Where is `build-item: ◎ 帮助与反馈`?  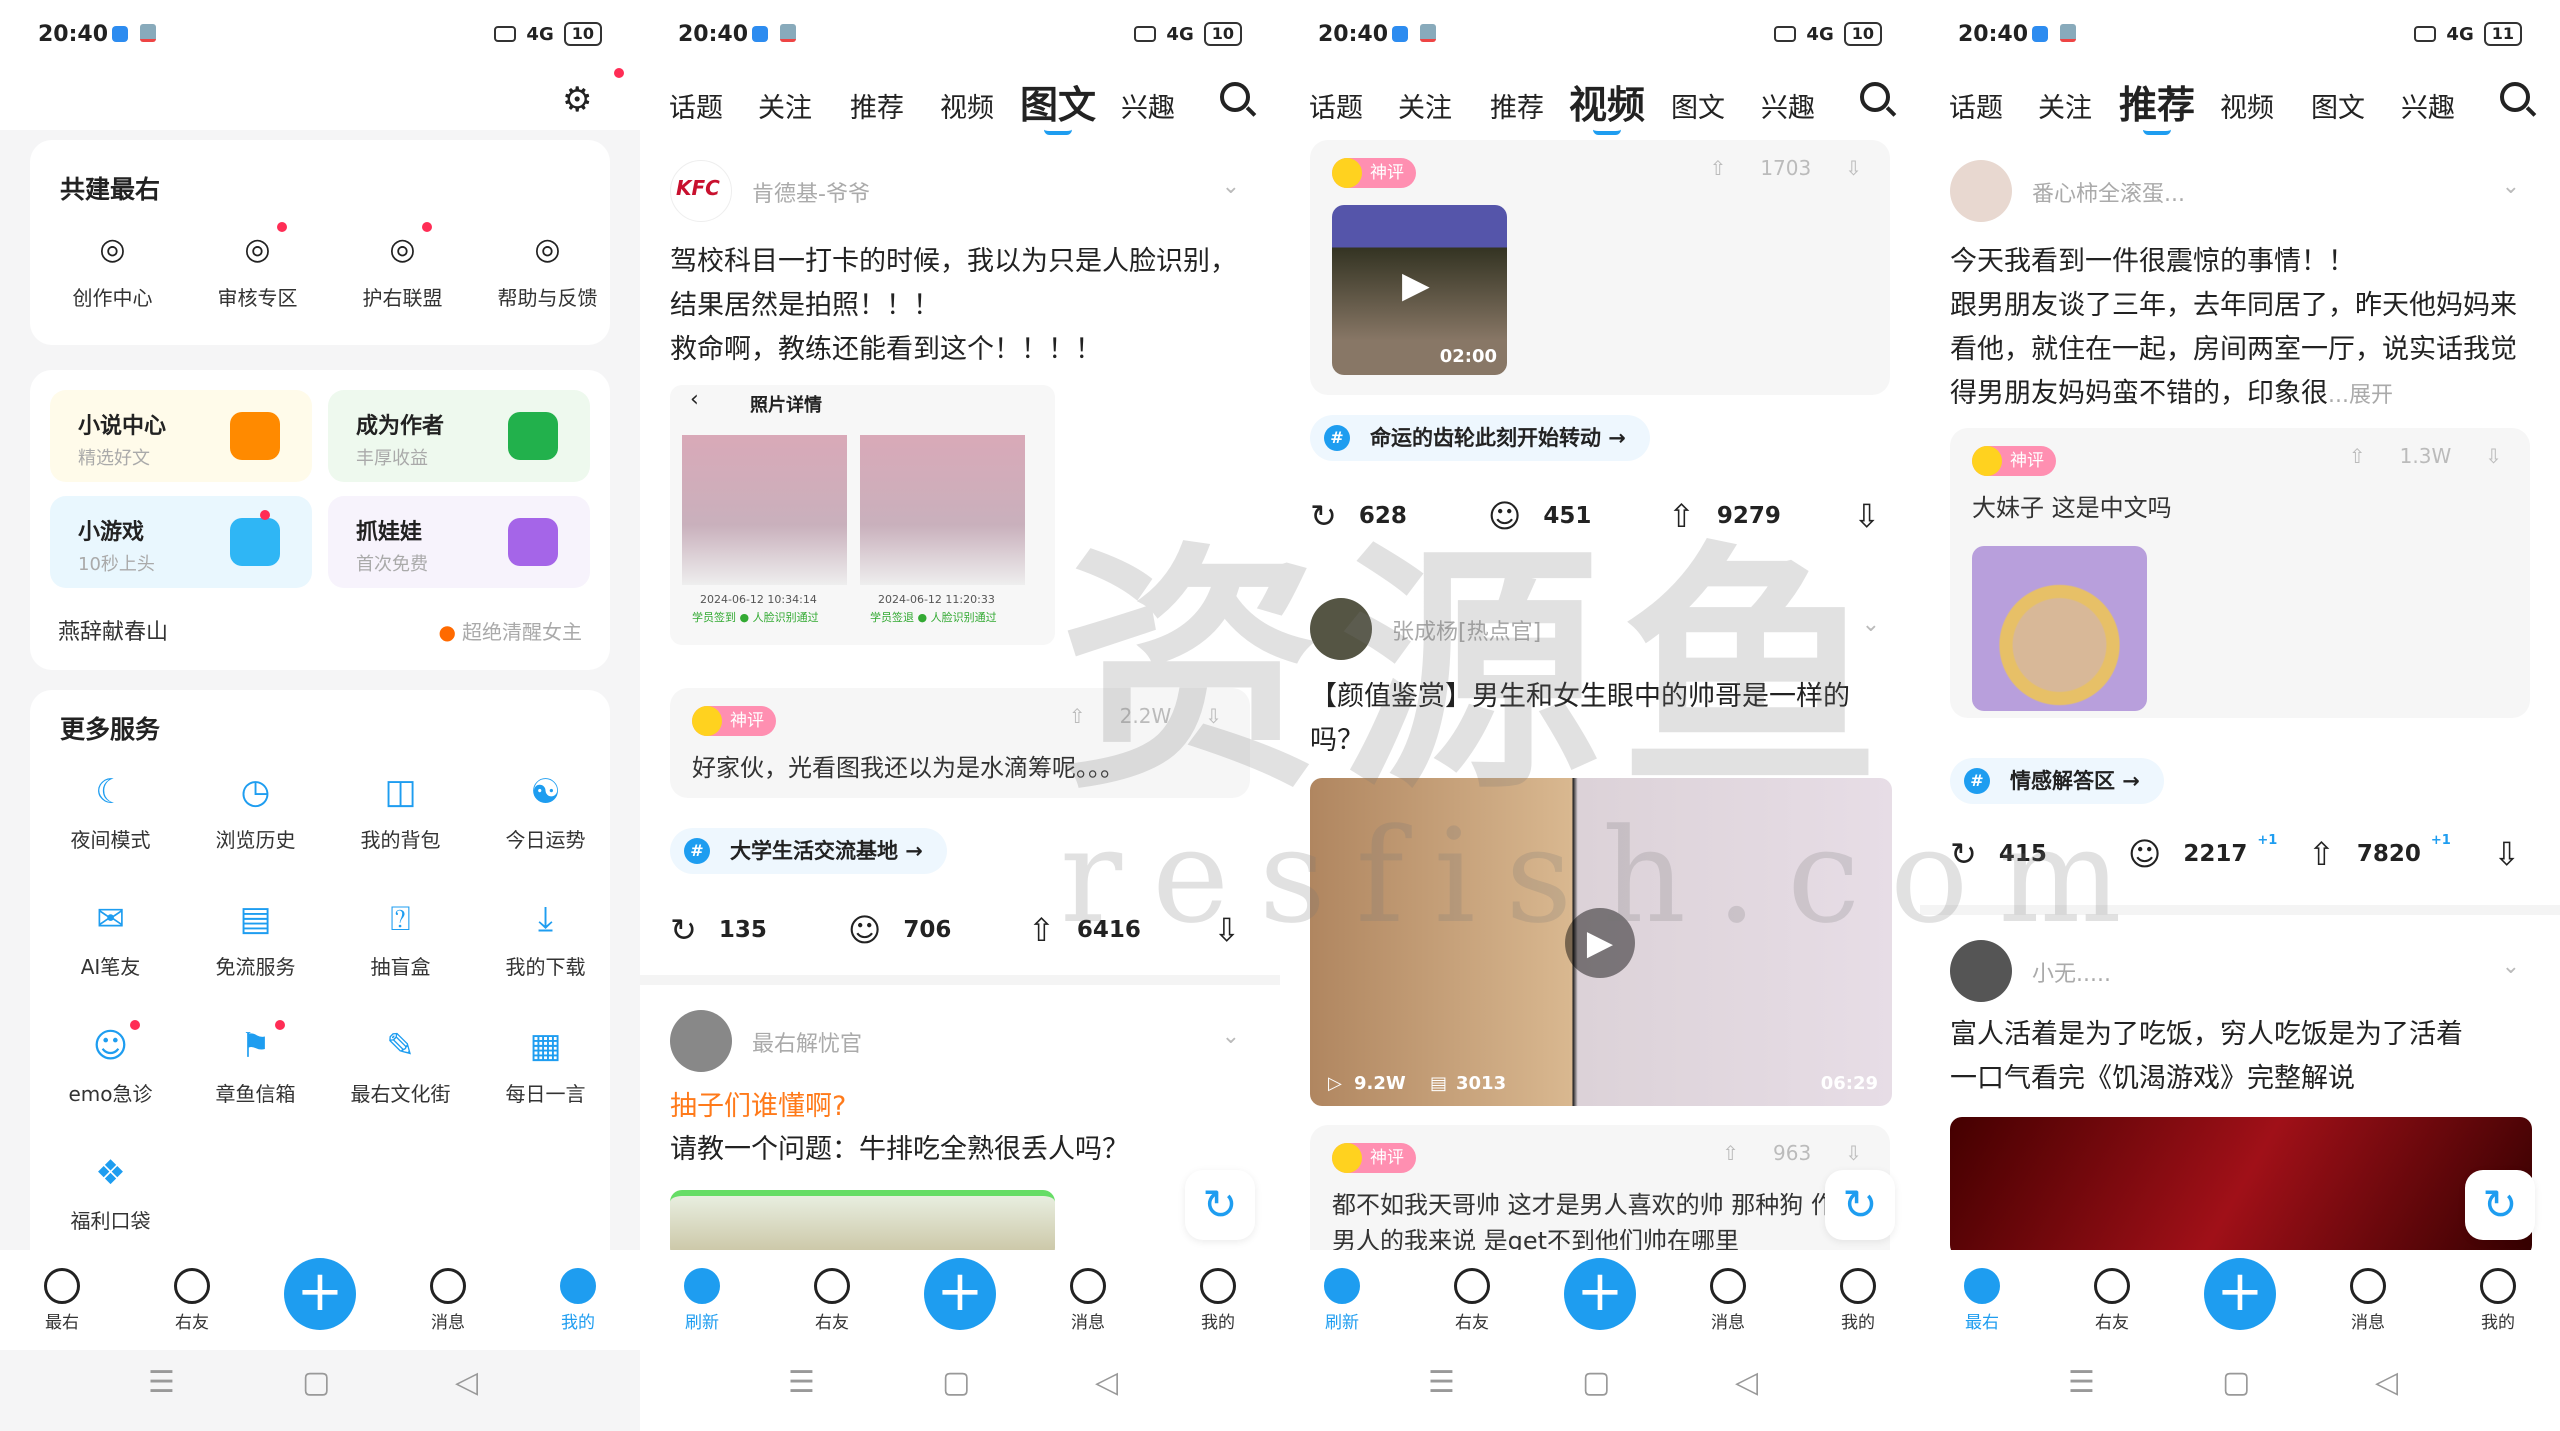 build-item: ◎ 帮助与反馈 is located at coordinates (547, 270).